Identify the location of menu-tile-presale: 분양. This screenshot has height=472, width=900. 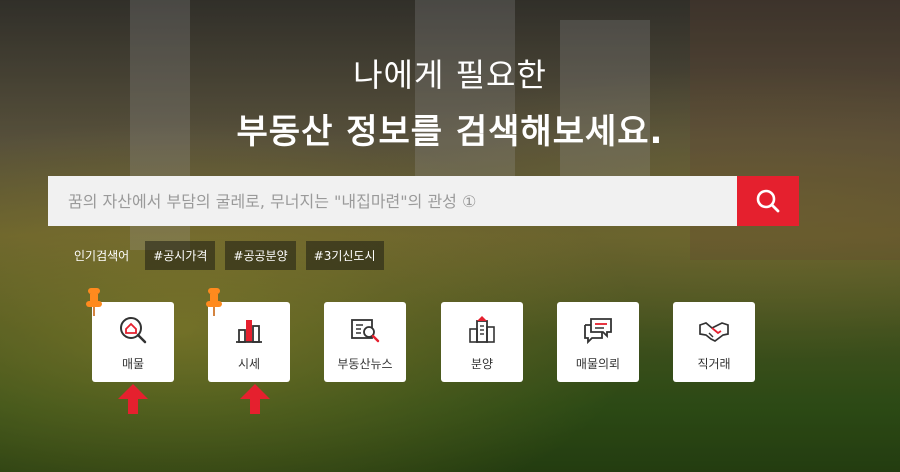
(482, 342).